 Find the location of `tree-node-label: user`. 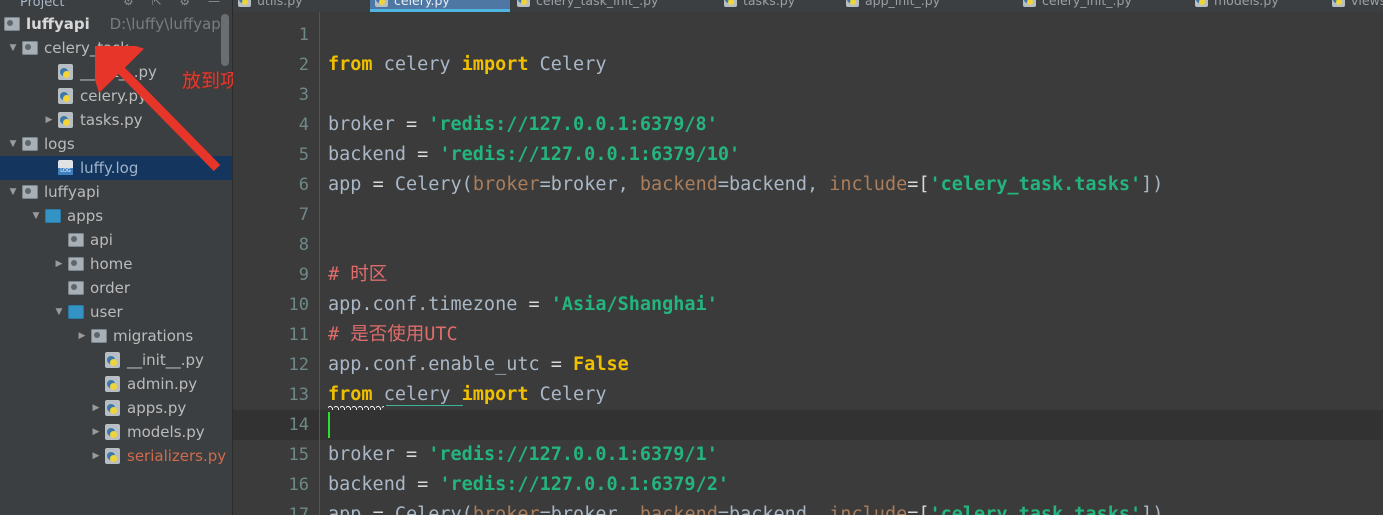

tree-node-label: user is located at coordinates (106, 312).